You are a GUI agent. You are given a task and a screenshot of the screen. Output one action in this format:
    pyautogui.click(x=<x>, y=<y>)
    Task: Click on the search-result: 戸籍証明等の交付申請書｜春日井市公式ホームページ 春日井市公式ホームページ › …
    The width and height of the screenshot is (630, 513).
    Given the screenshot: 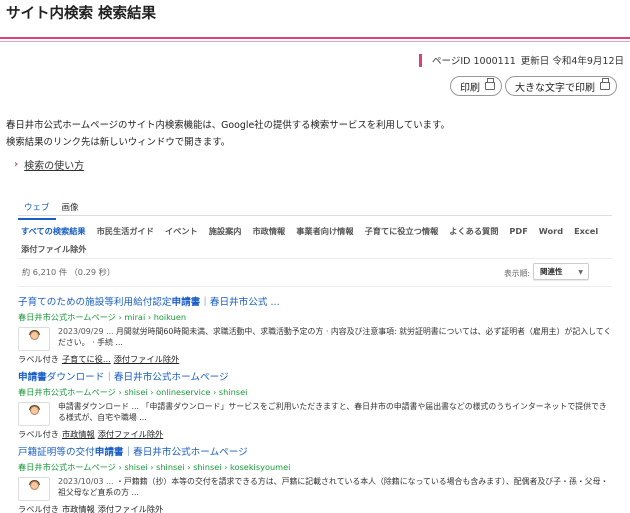 What is the action you would take?
    pyautogui.click(x=315, y=478)
    